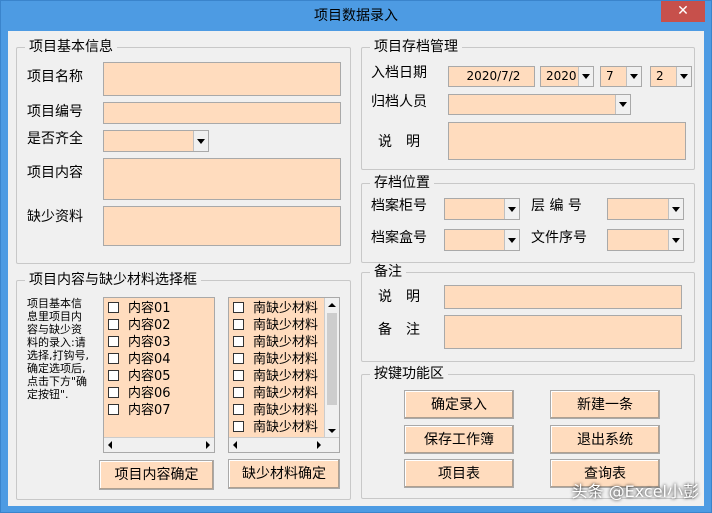 This screenshot has width=712, height=513. Describe the element at coordinates (222, 79) in the screenshot. I see `project-name-input` at that location.